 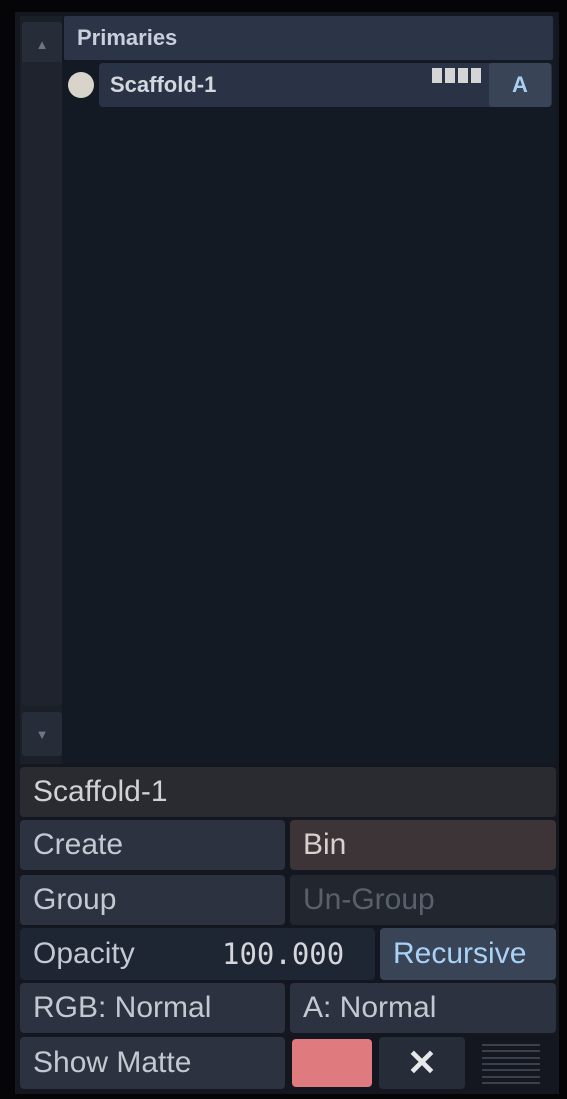 I want to click on visibility-toggle, so click(x=81, y=85).